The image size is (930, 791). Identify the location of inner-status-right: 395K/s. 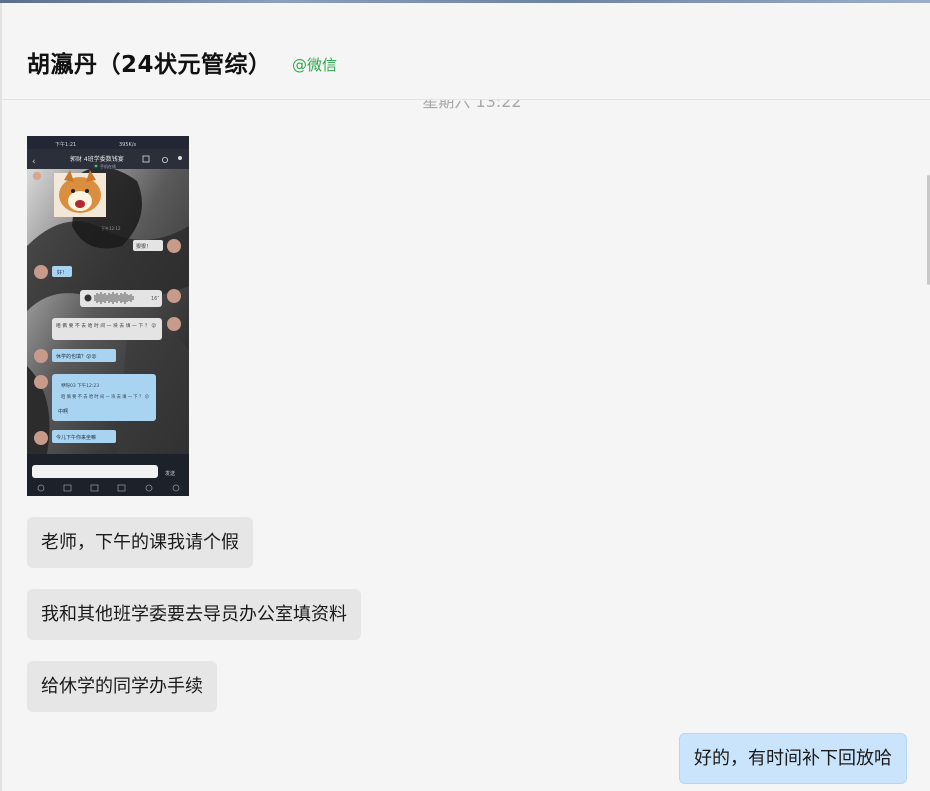
(128, 145).